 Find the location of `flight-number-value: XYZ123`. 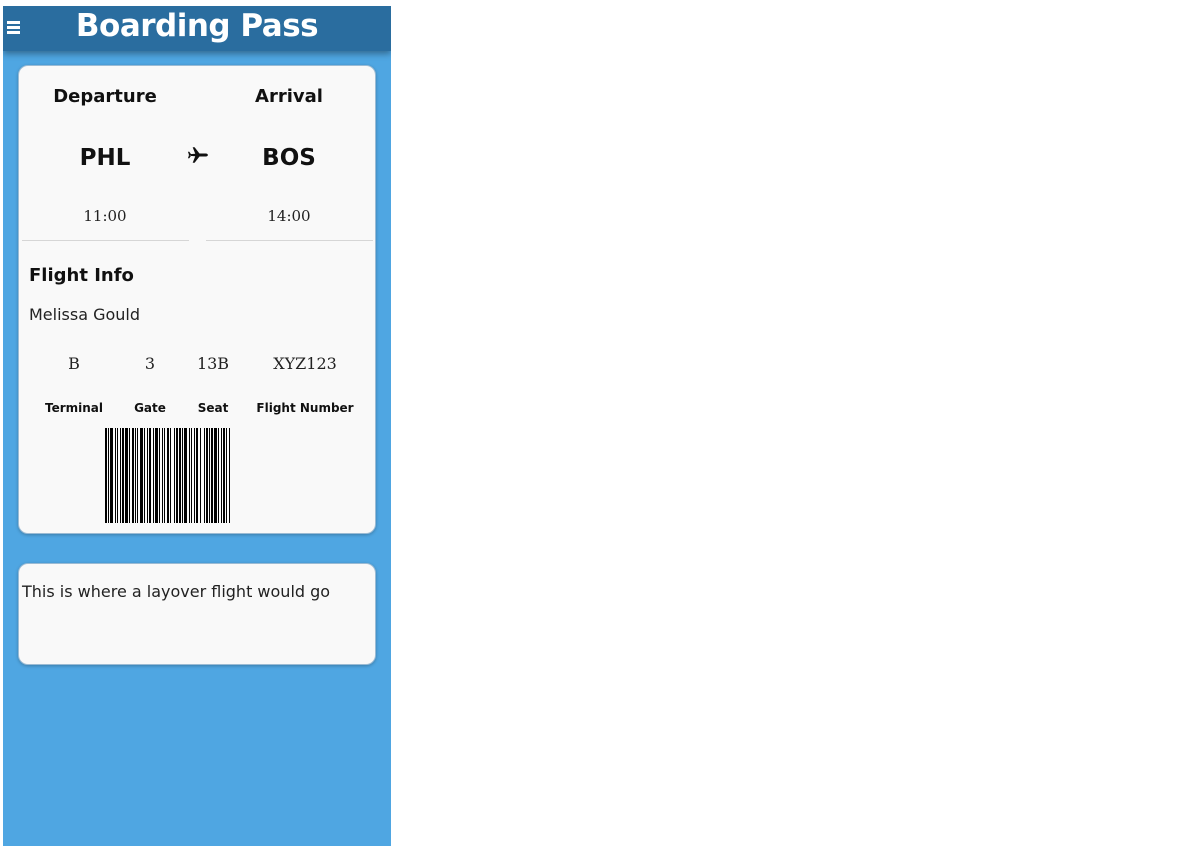

flight-number-value: XYZ123 is located at coordinates (305, 363).